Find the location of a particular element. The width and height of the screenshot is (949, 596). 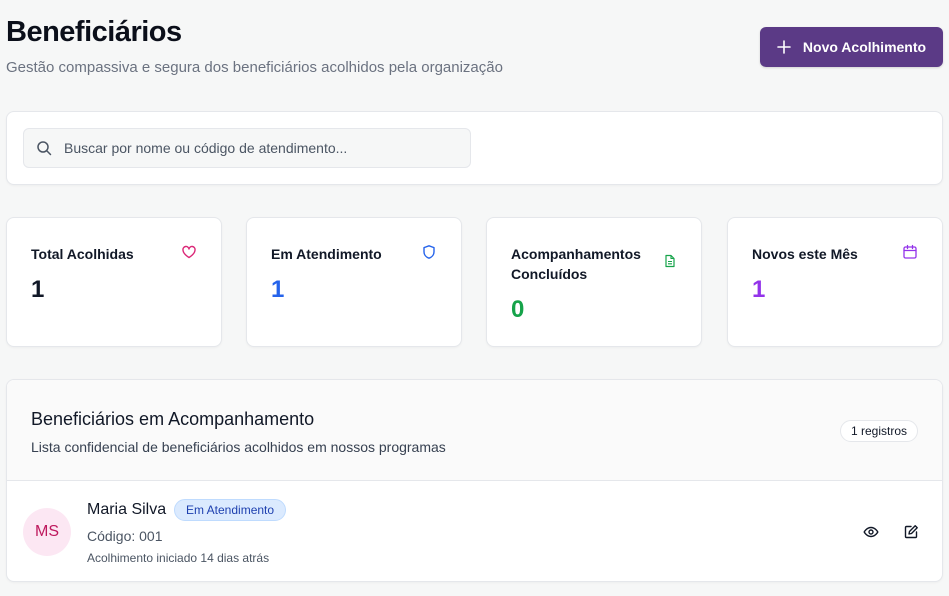

document-icon is located at coordinates (670, 261).